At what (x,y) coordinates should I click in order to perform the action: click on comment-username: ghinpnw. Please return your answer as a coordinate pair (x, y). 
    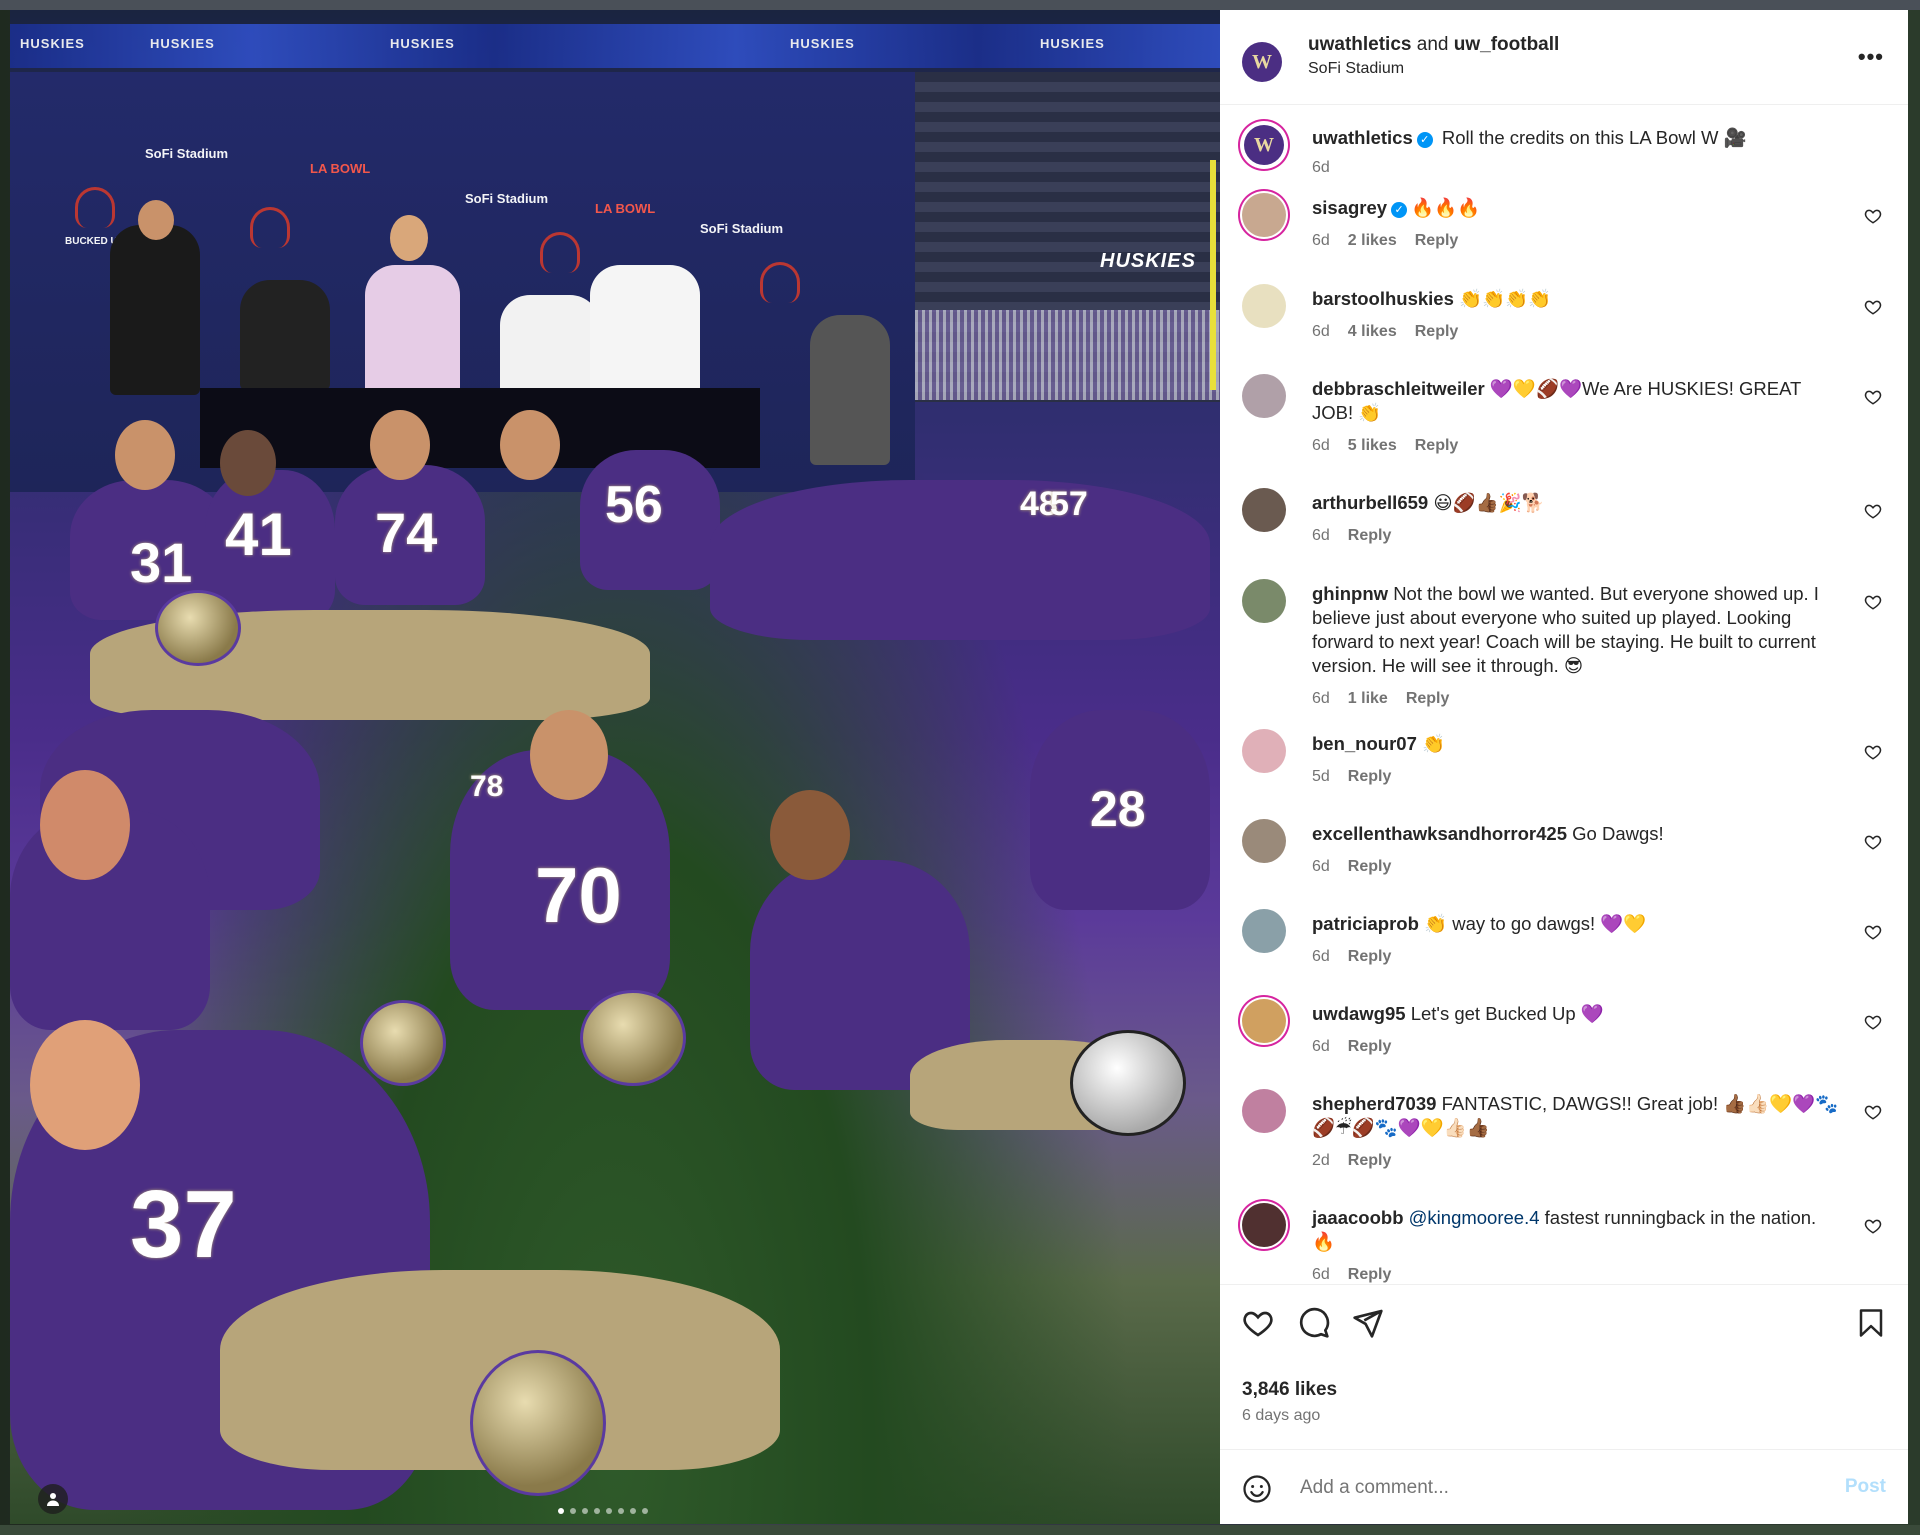
    Looking at the image, I should click on (1350, 593).